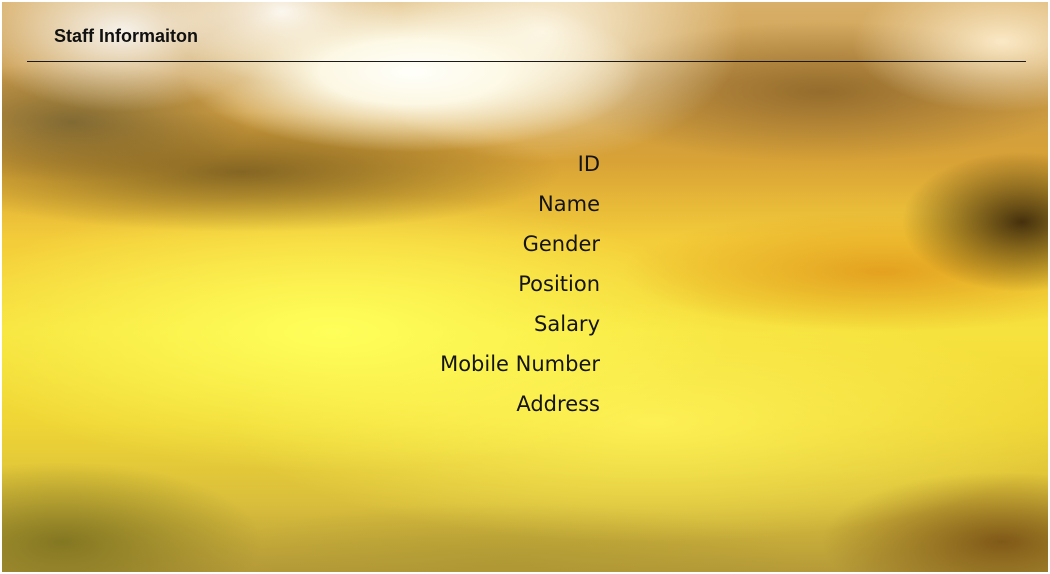 This screenshot has width=1050, height=574. I want to click on field-label-salary: Salary, so click(567, 324).